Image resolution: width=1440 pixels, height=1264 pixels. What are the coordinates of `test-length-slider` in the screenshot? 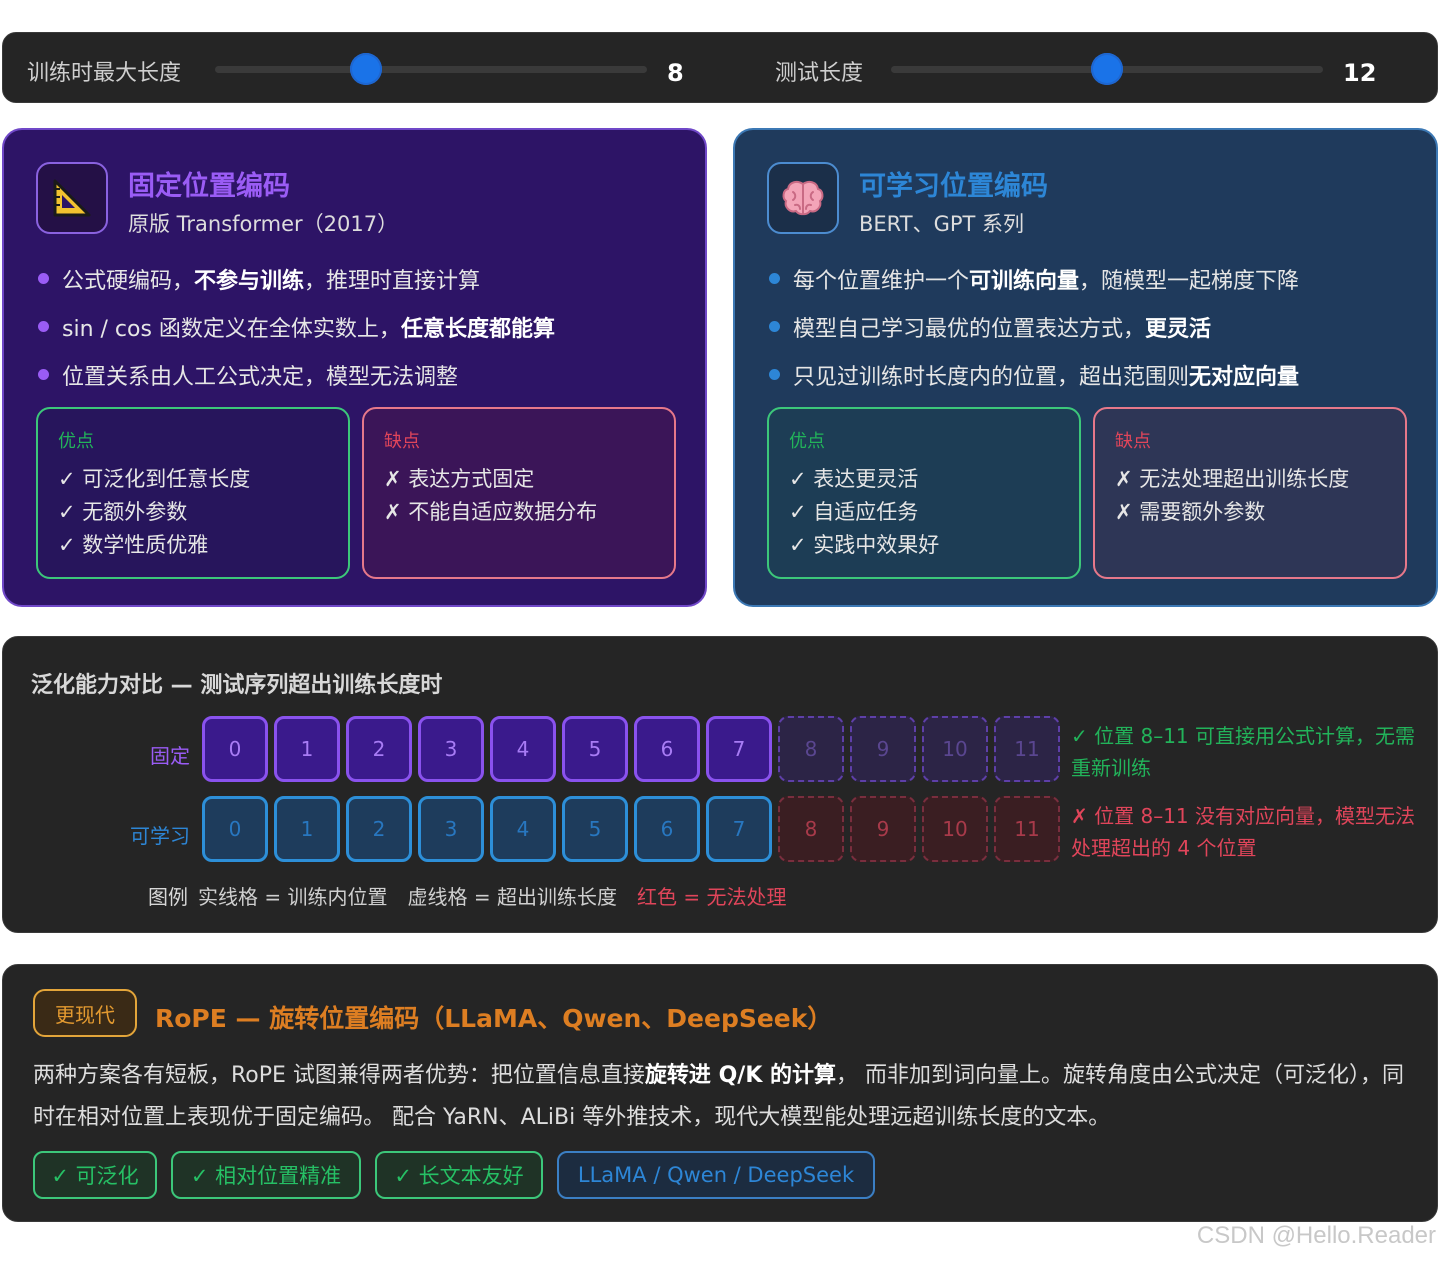 It's located at (1107, 69).